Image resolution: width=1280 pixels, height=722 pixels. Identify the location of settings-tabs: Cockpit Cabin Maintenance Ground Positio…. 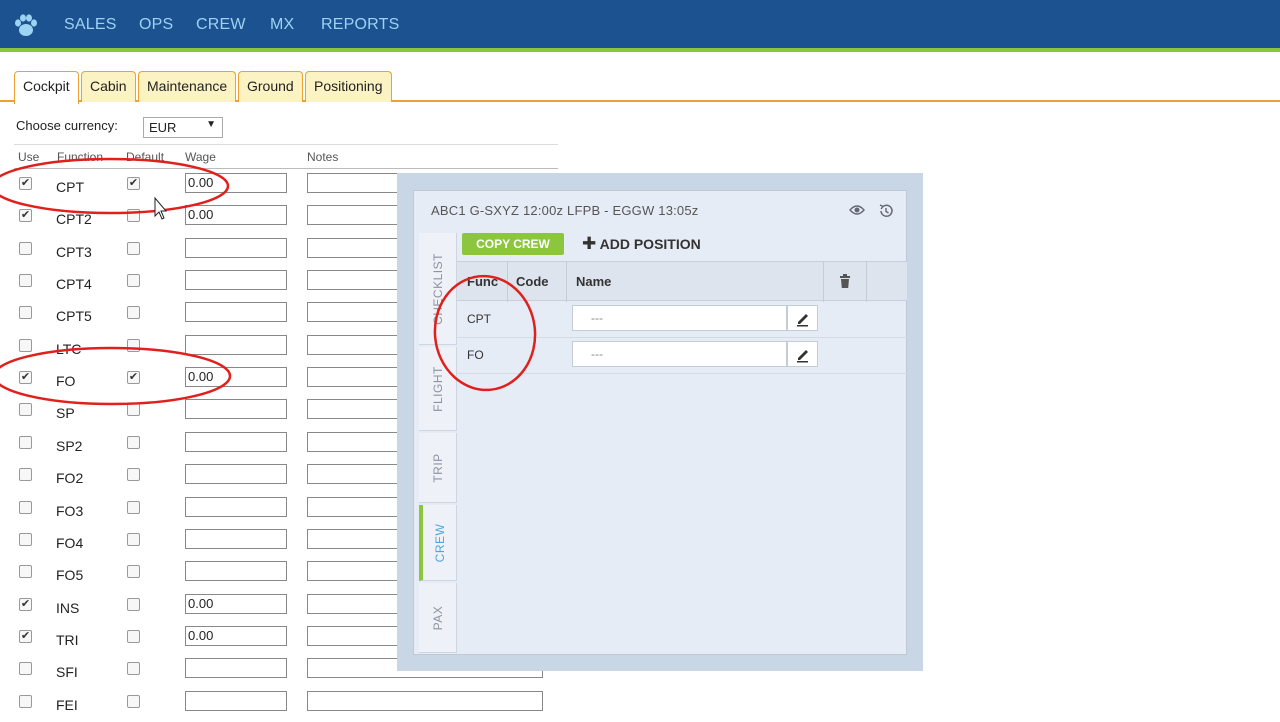
(640, 80).